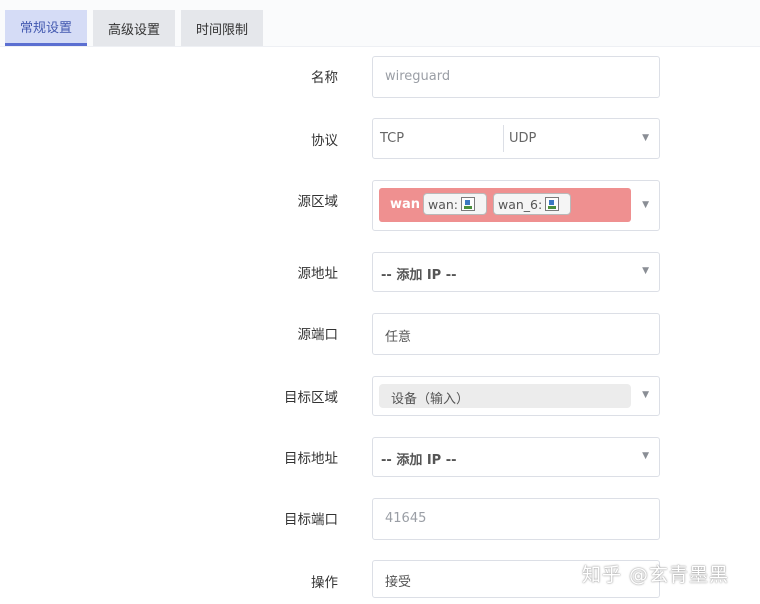 Image resolution: width=760 pixels, height=604 pixels. I want to click on watermark: 知乎 @玄青墨黑, so click(656, 575).